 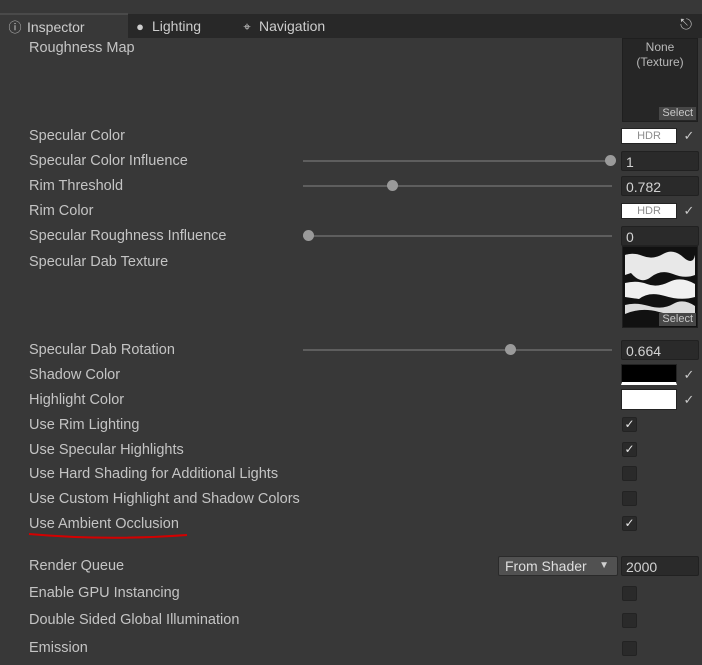 What do you see at coordinates (457, 186) in the screenshot?
I see `rim-threshold-track` at bounding box center [457, 186].